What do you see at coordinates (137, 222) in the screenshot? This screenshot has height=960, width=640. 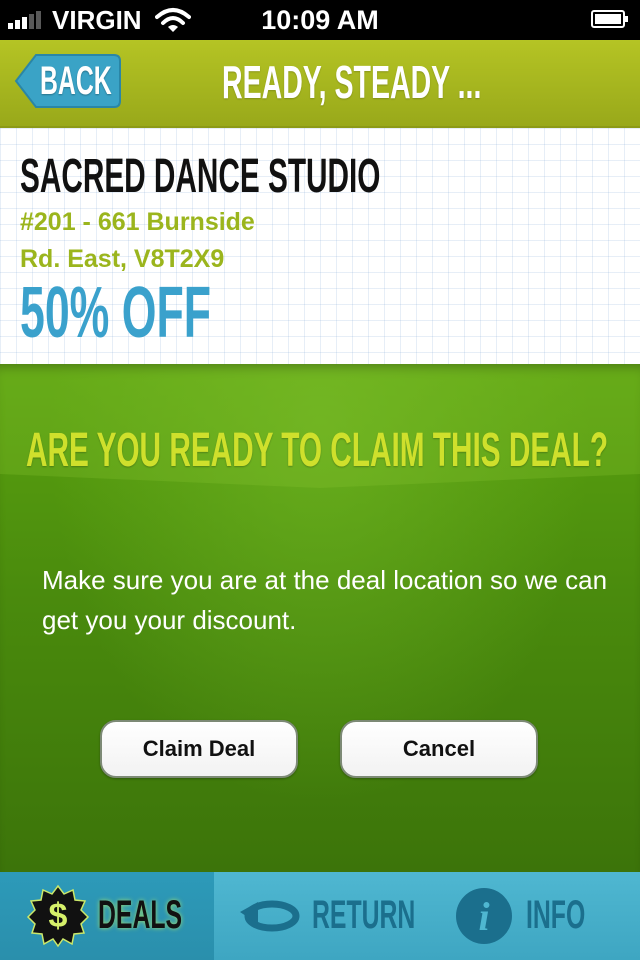 I see `address-line-1: #201 - 661 Burnside` at bounding box center [137, 222].